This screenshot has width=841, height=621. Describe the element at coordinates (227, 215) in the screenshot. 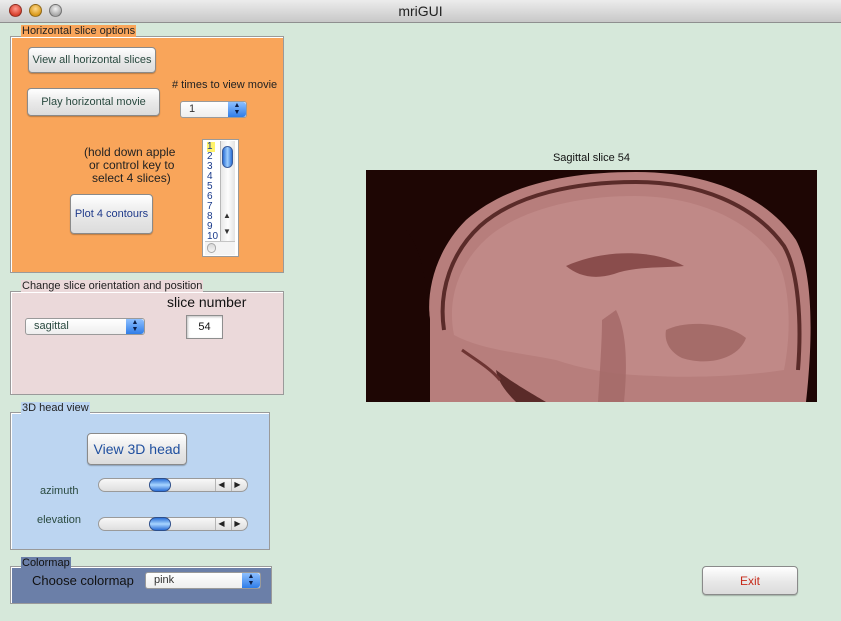

I see `scroll-up-arrow-icon: ▲` at that location.